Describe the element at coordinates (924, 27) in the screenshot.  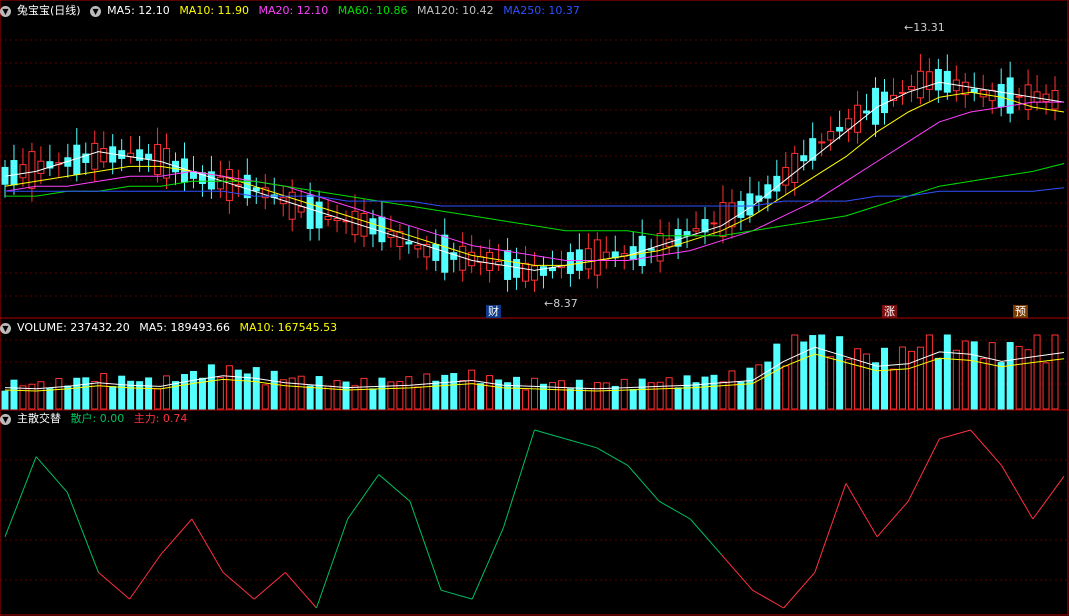
I see `high-price-annotation: ←13.31` at that location.